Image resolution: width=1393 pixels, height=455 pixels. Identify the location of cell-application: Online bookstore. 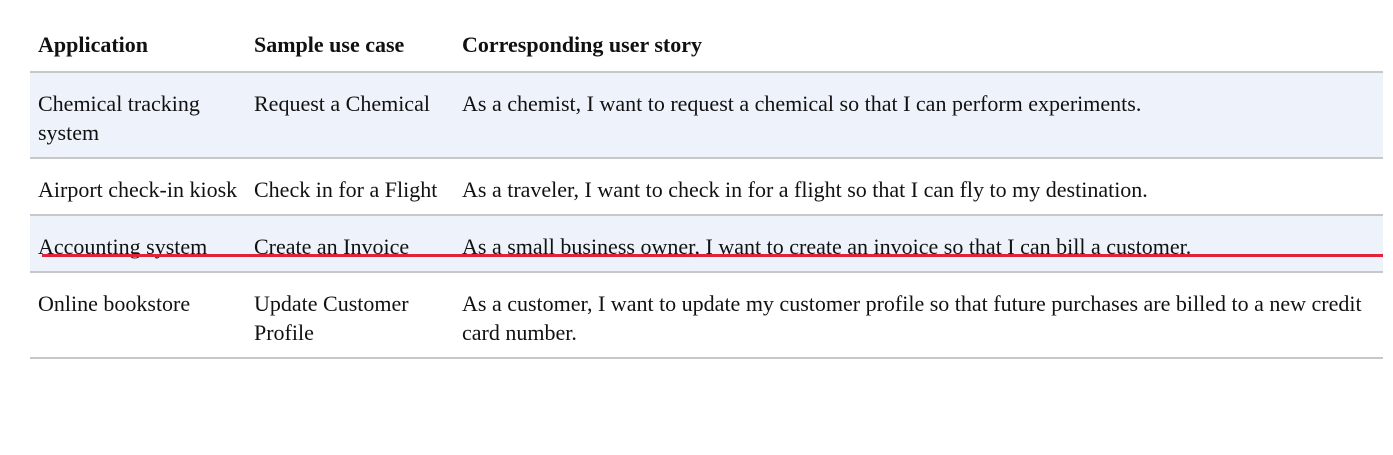
(138, 315).